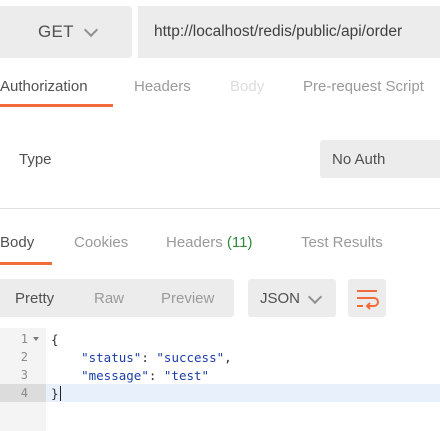  I want to click on tab-test-results: Test Results, so click(342, 242).